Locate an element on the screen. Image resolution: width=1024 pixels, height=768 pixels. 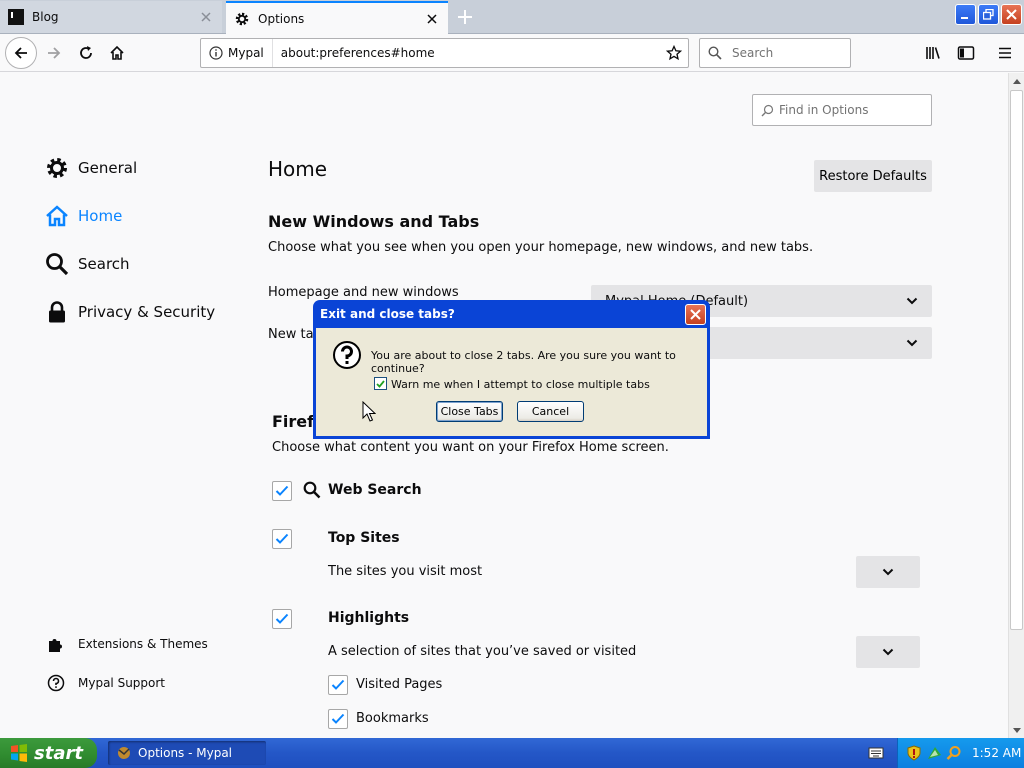
category-home: Home is located at coordinates (83, 216).